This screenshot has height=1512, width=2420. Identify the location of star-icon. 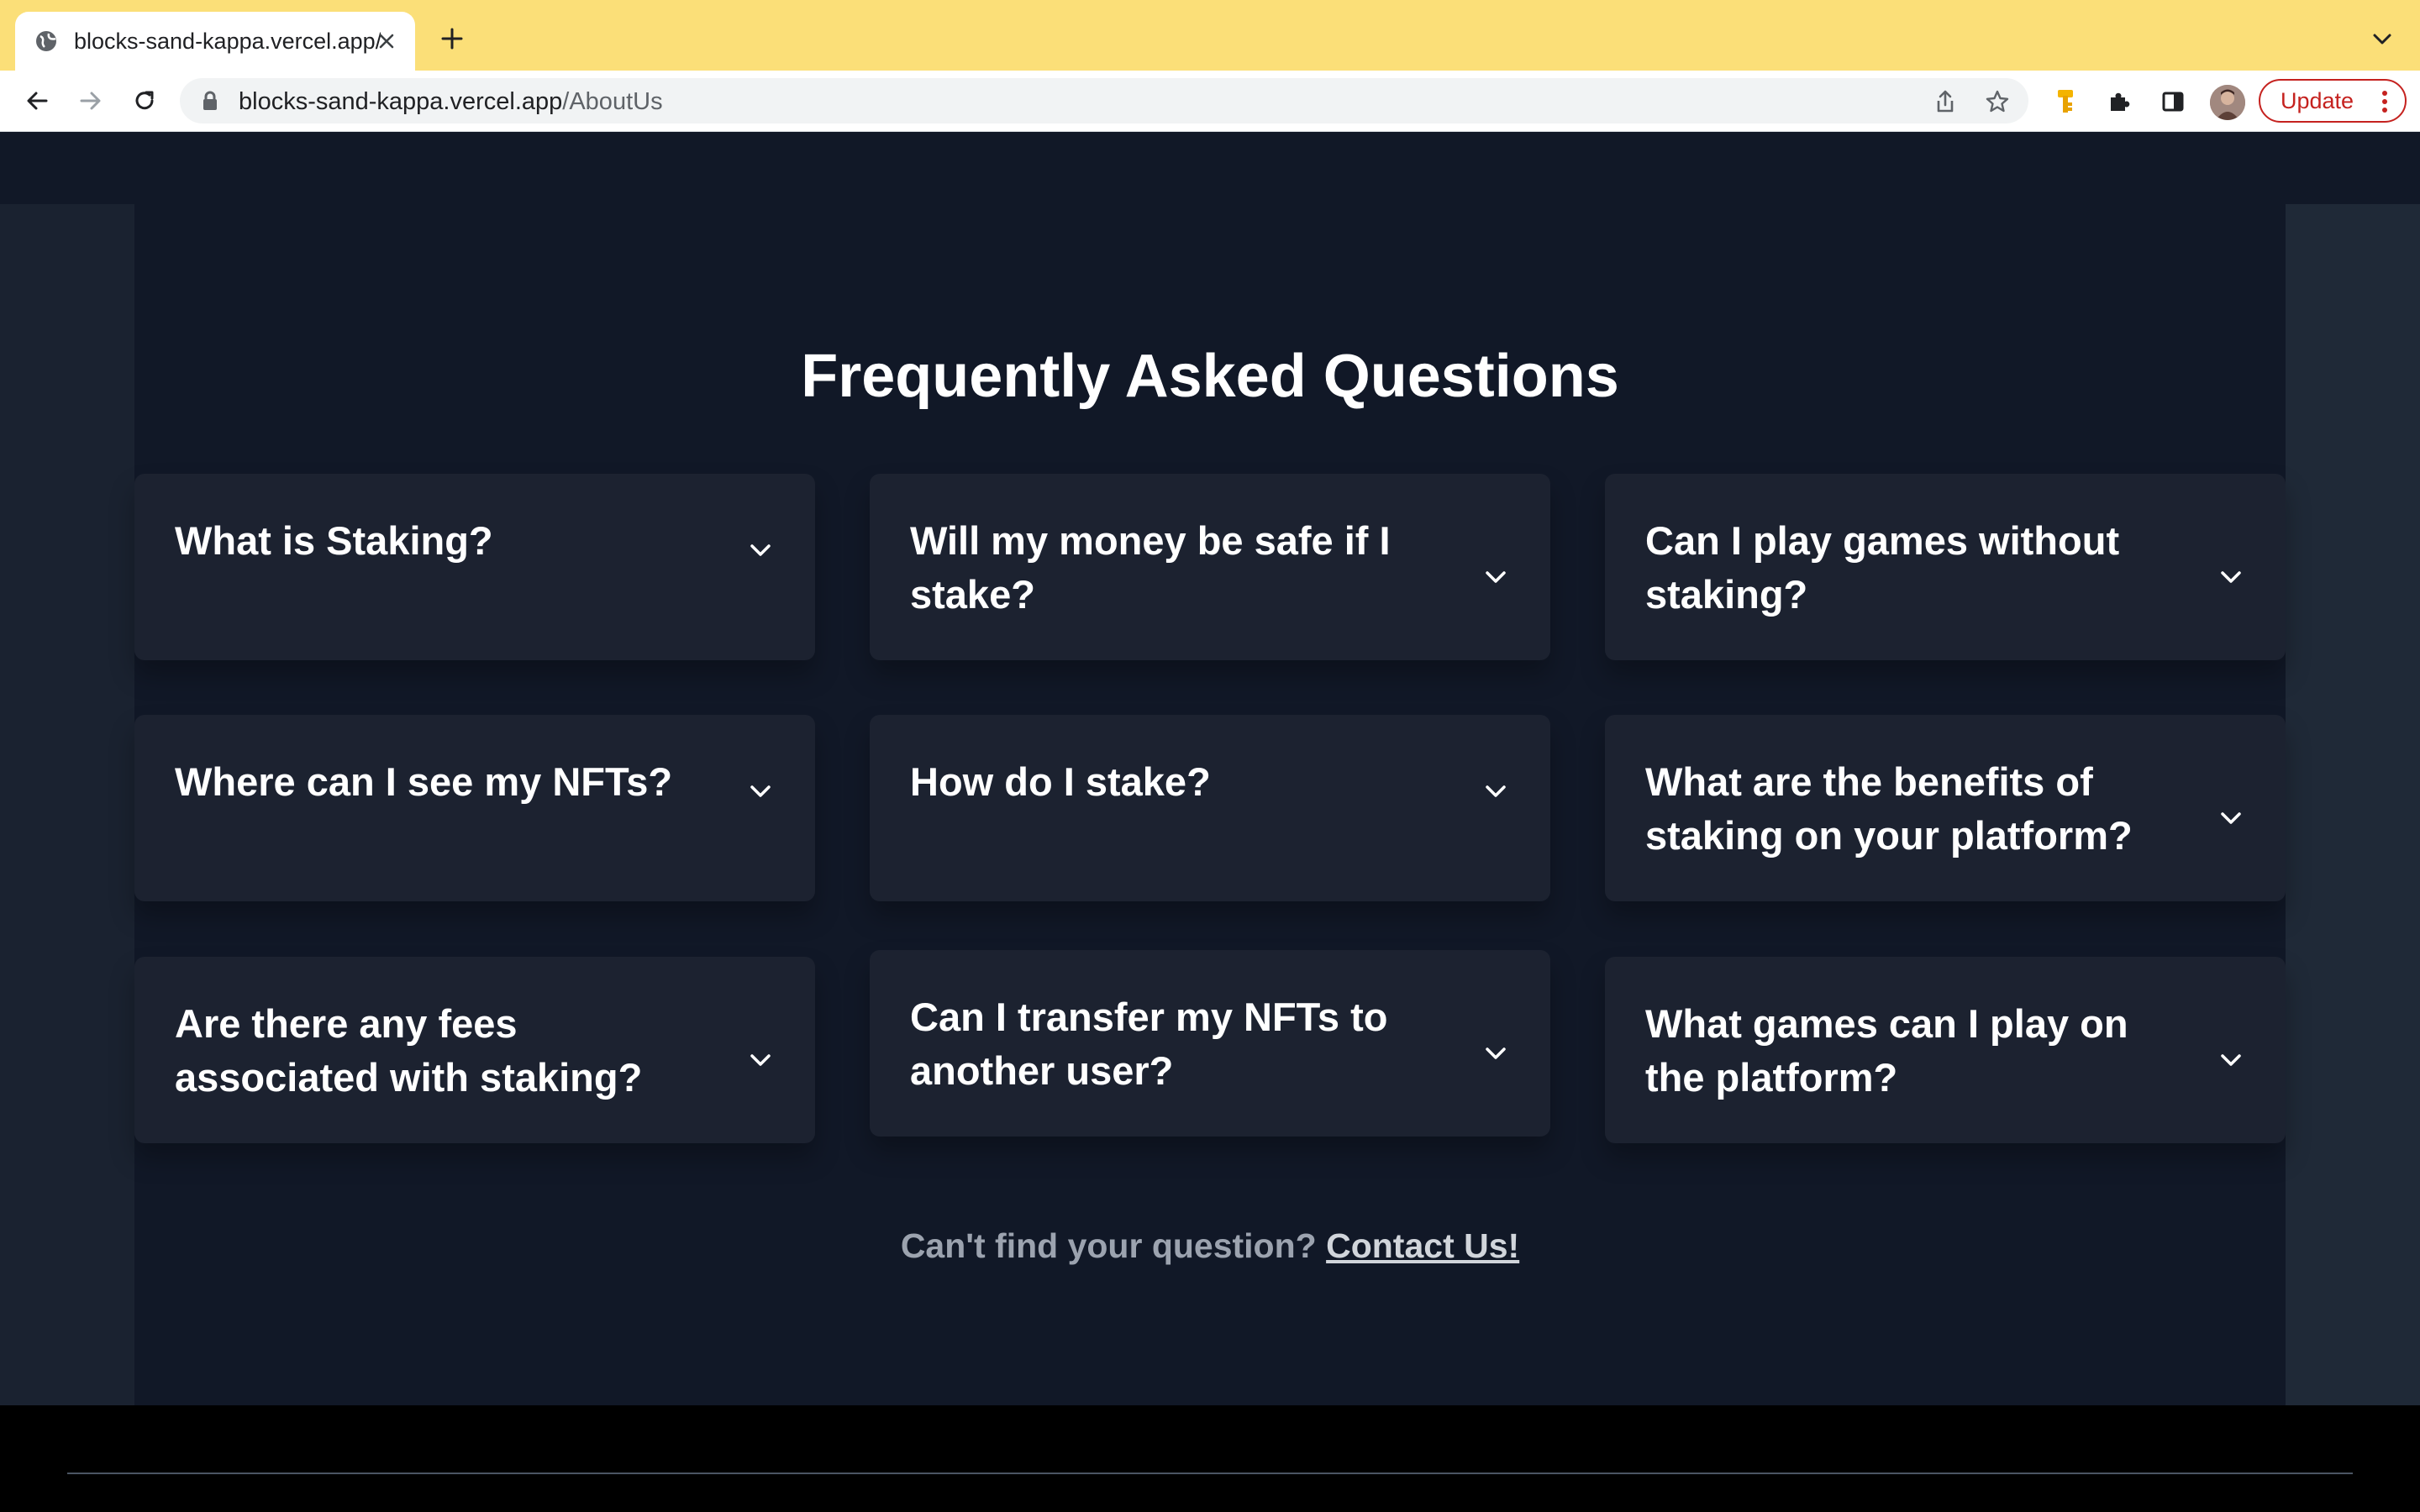
(1997, 101).